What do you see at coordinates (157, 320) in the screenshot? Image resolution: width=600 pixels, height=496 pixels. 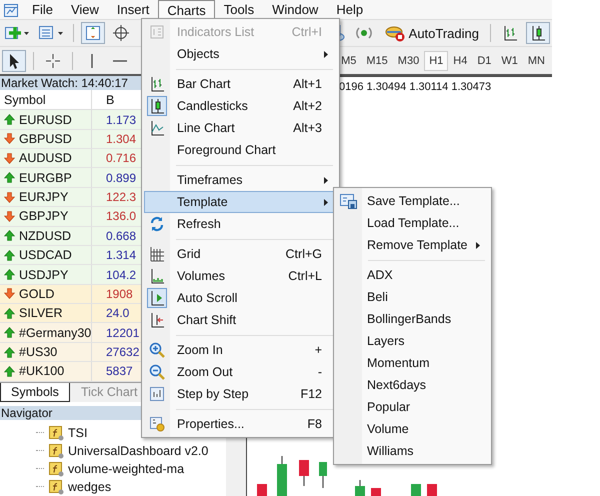 I see `chart-shift-icon` at bounding box center [157, 320].